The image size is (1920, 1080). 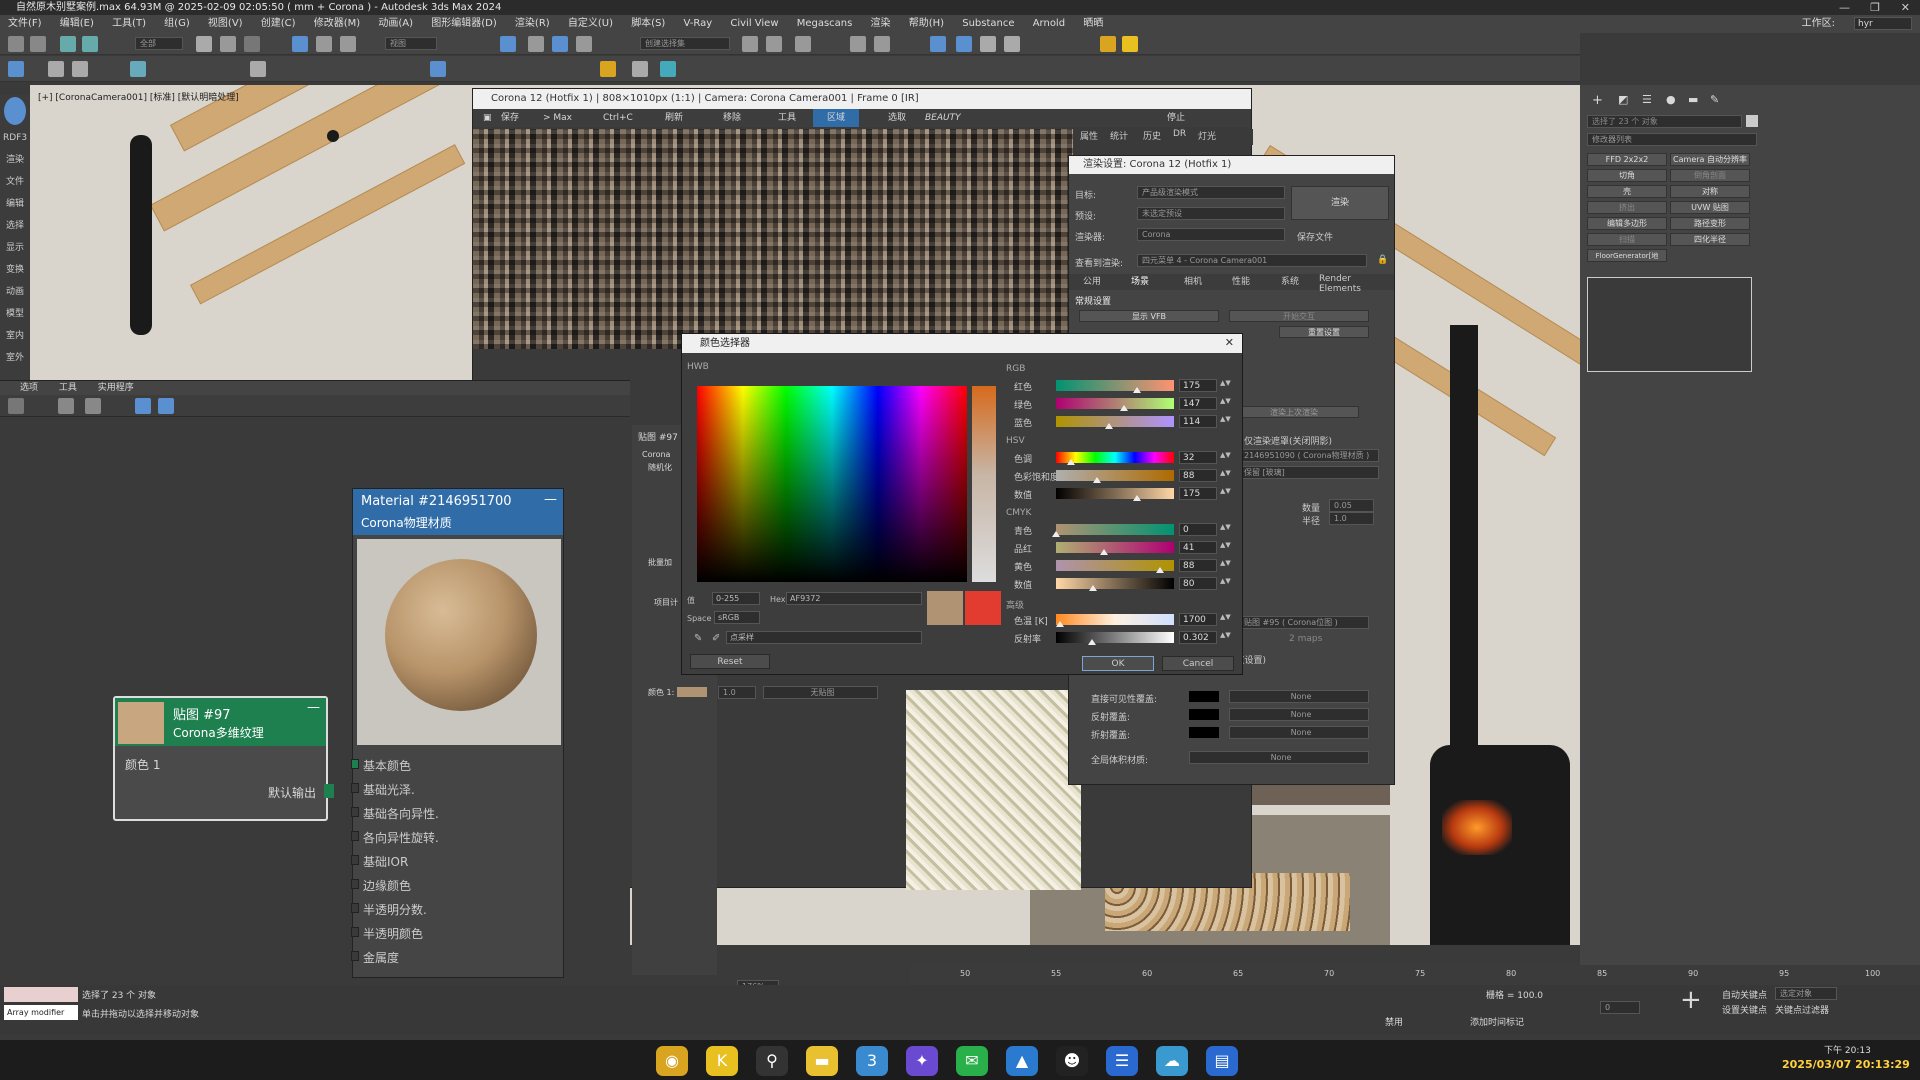 What do you see at coordinates (1627, 159) in the screenshot?
I see `mod-ffd-button: FFD 2x2x2` at bounding box center [1627, 159].